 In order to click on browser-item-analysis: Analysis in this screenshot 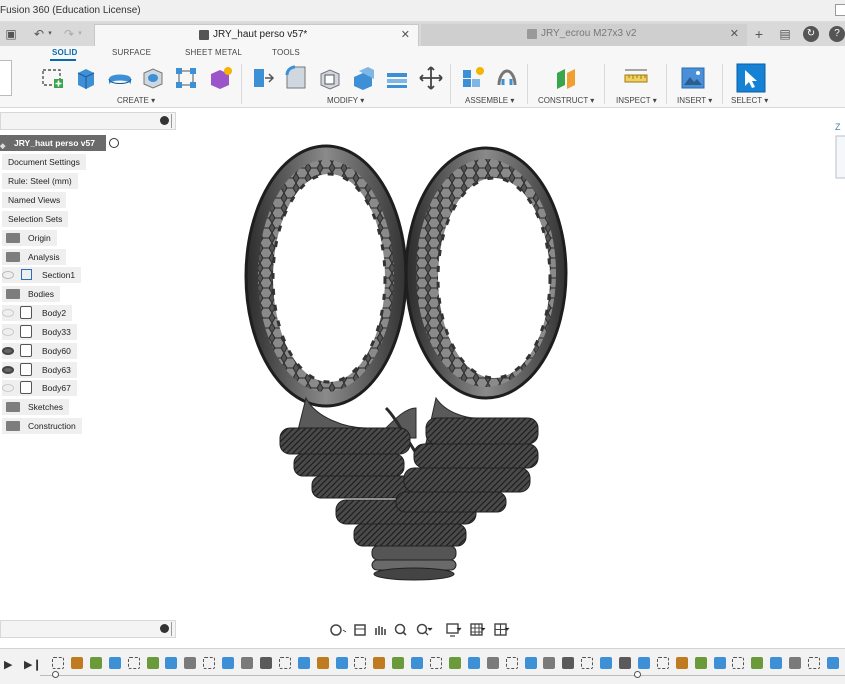, I will do `click(34, 257)`.